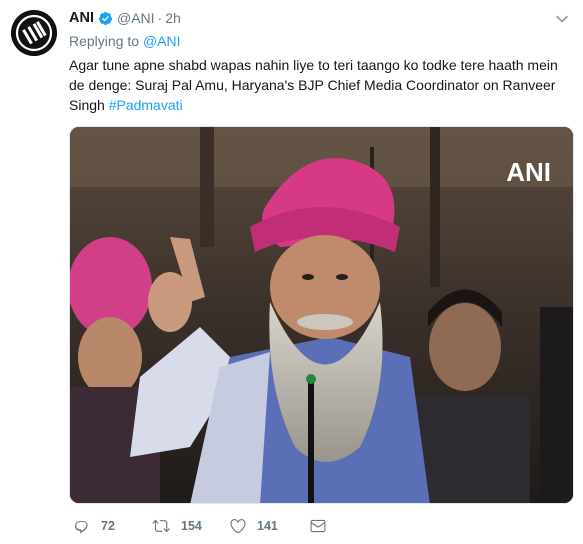 The width and height of the screenshot is (583, 544). I want to click on media-watermark: ANI, so click(528, 172).